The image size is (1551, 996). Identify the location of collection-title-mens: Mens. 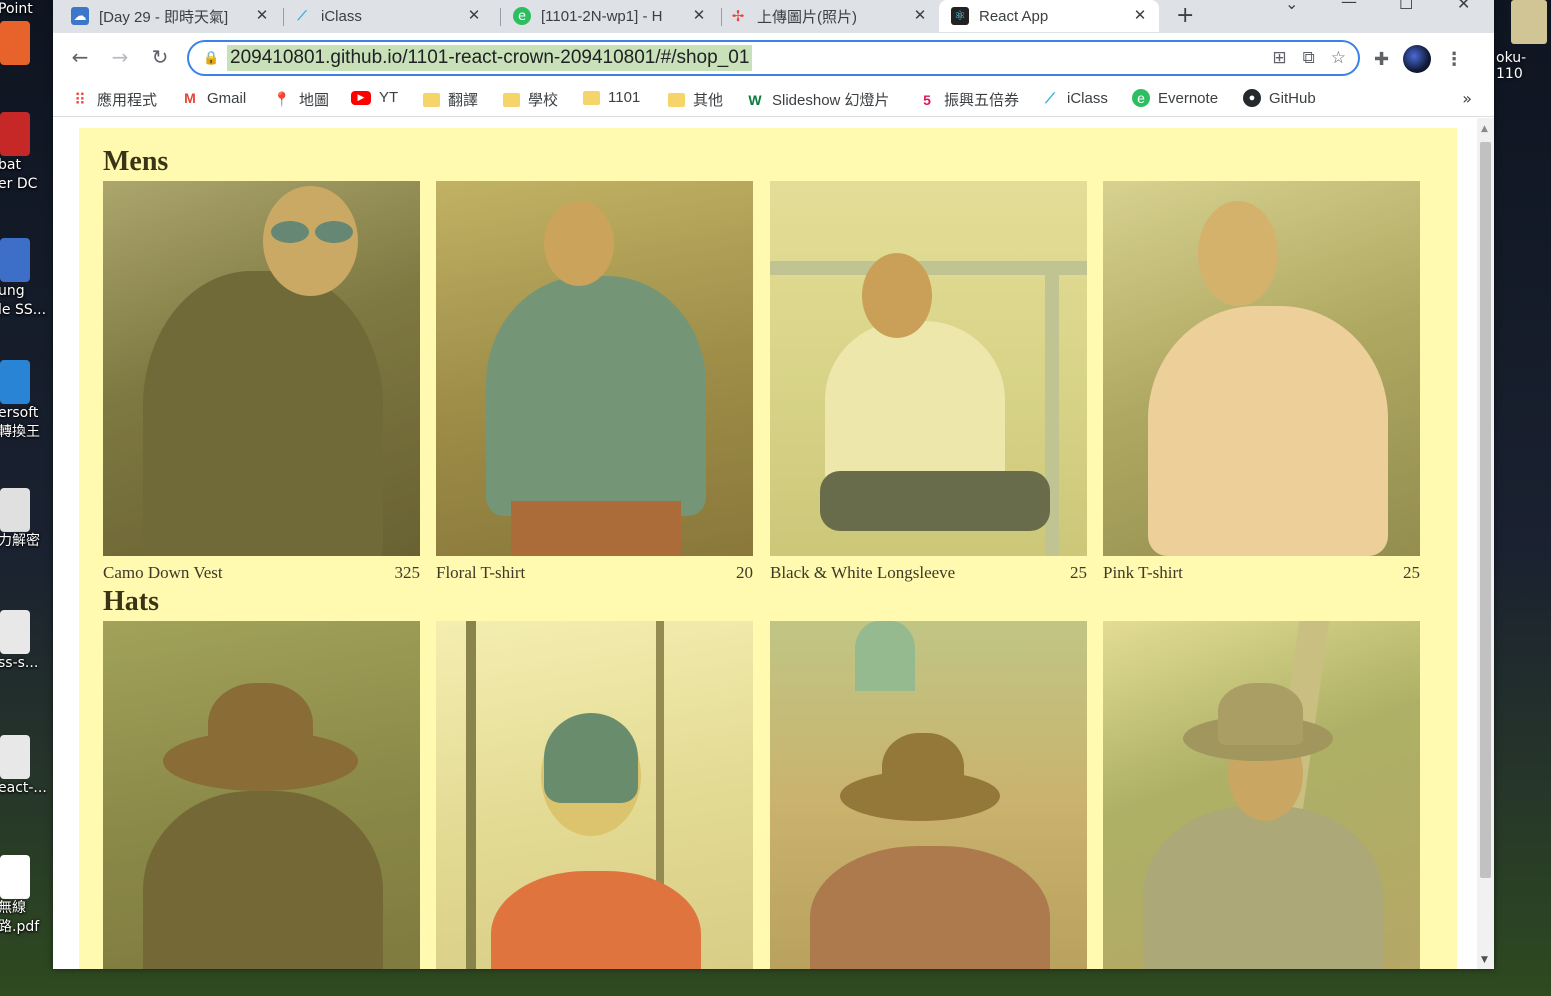
(135, 162).